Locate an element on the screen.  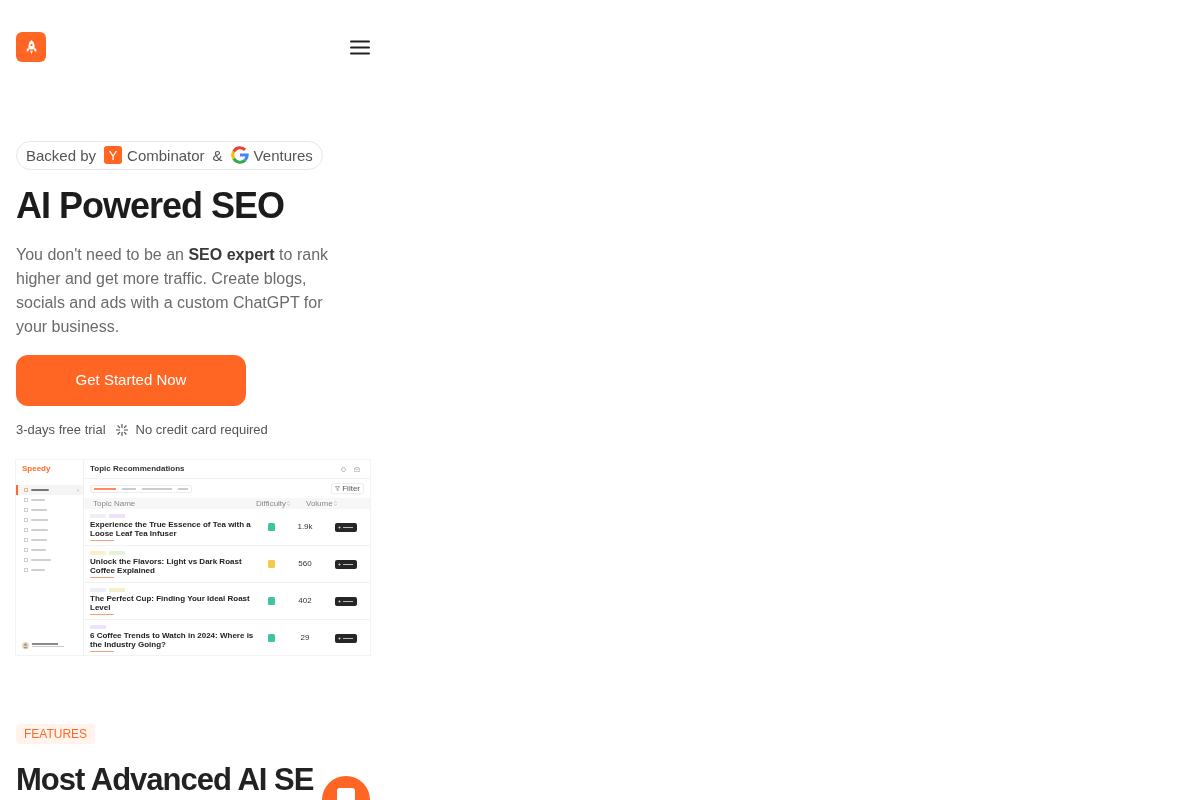
badge-text: Backed by is located at coordinates (61, 155).